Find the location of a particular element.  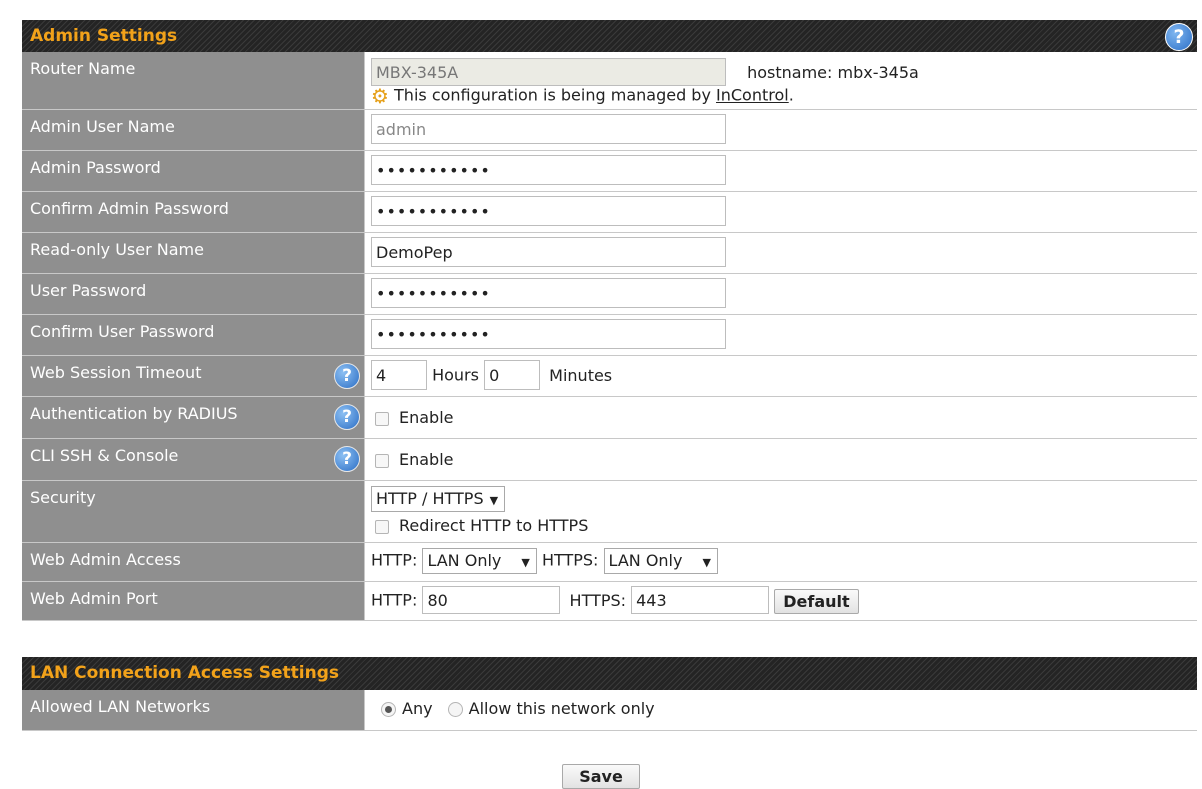

admin-password-label: Admin Password is located at coordinates (193, 171).